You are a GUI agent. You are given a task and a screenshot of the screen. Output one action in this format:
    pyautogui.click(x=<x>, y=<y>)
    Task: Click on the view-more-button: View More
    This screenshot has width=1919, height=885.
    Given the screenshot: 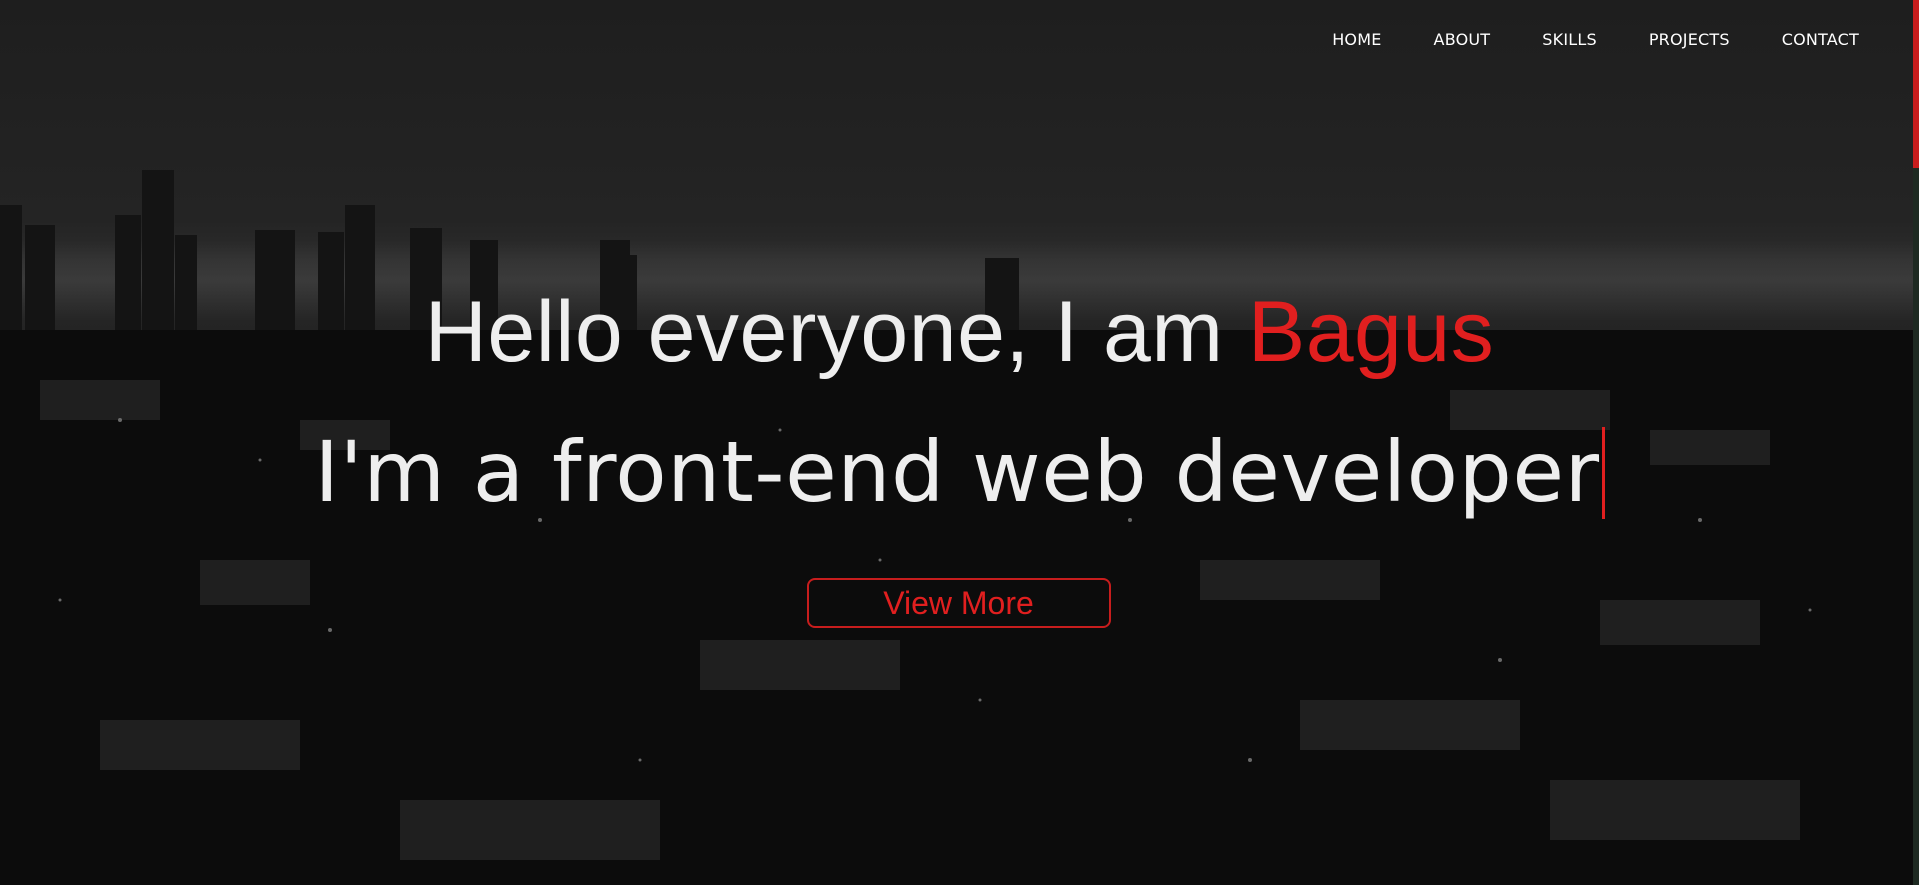 What is the action you would take?
    pyautogui.click(x=958, y=603)
    